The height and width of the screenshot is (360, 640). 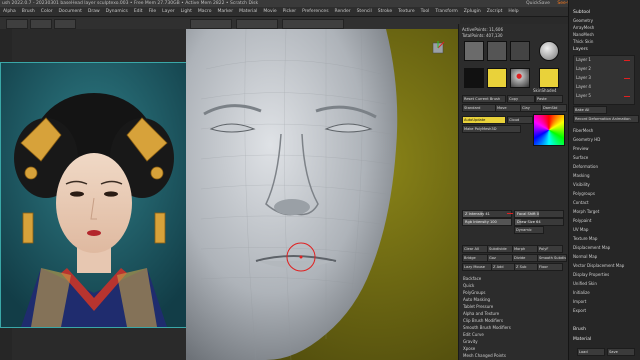 What do you see at coordinates (586, 139) in the screenshot?
I see `list-item: Geometry HD` at bounding box center [586, 139].